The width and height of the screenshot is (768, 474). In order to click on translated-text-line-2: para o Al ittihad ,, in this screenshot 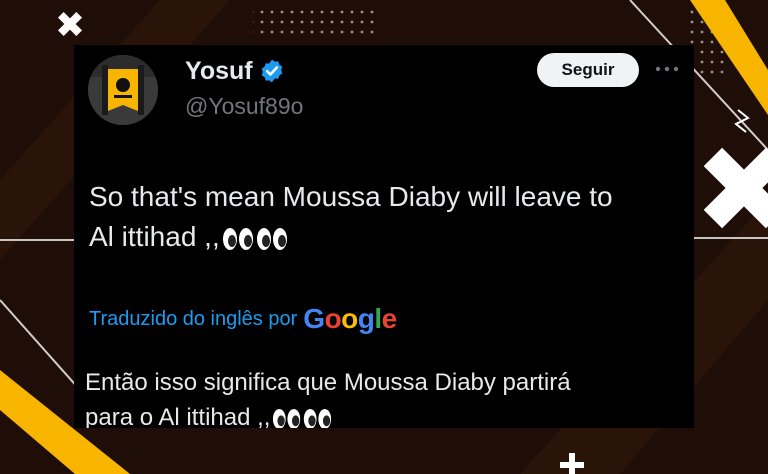, I will do `click(387, 414)`.